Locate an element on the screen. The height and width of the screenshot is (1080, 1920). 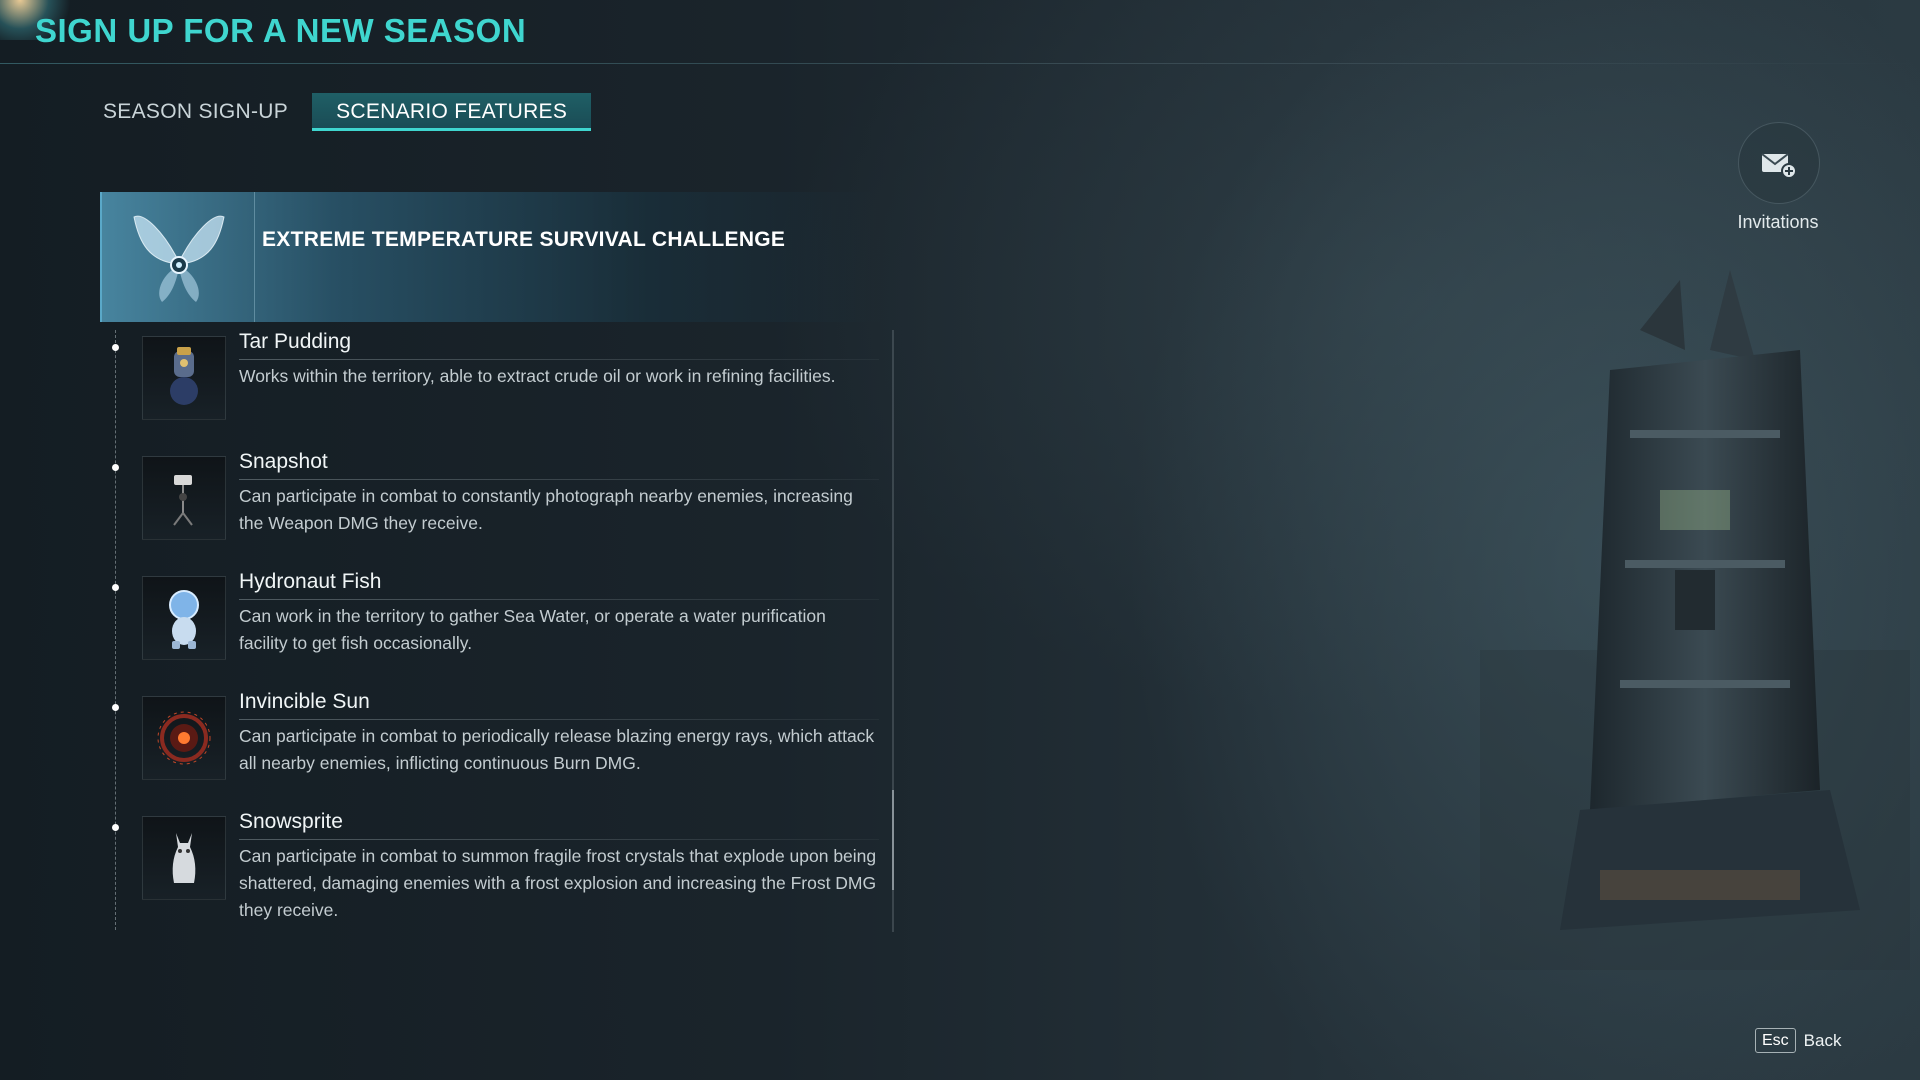
back-label: Back is located at coordinates (1822, 1040).